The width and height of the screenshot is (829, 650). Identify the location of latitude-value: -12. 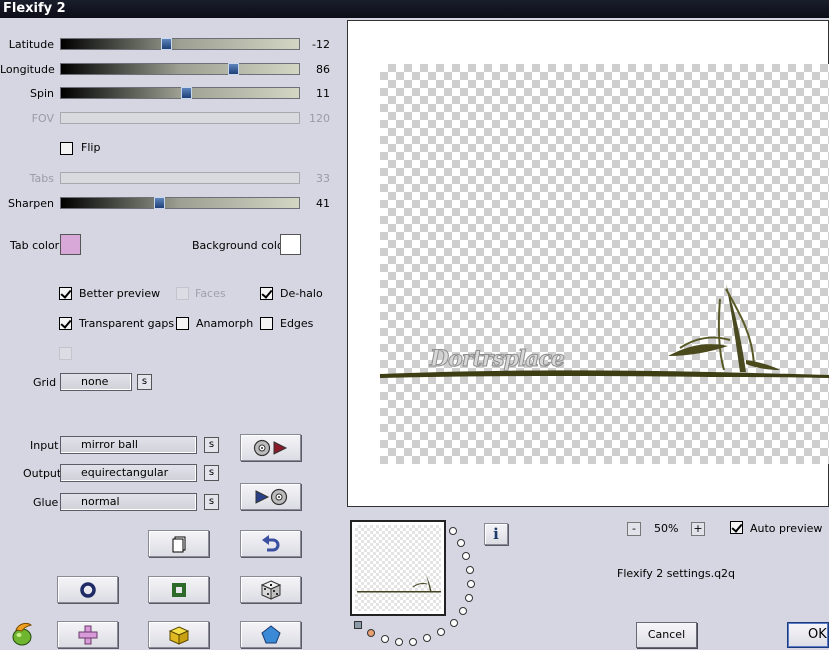
(321, 44).